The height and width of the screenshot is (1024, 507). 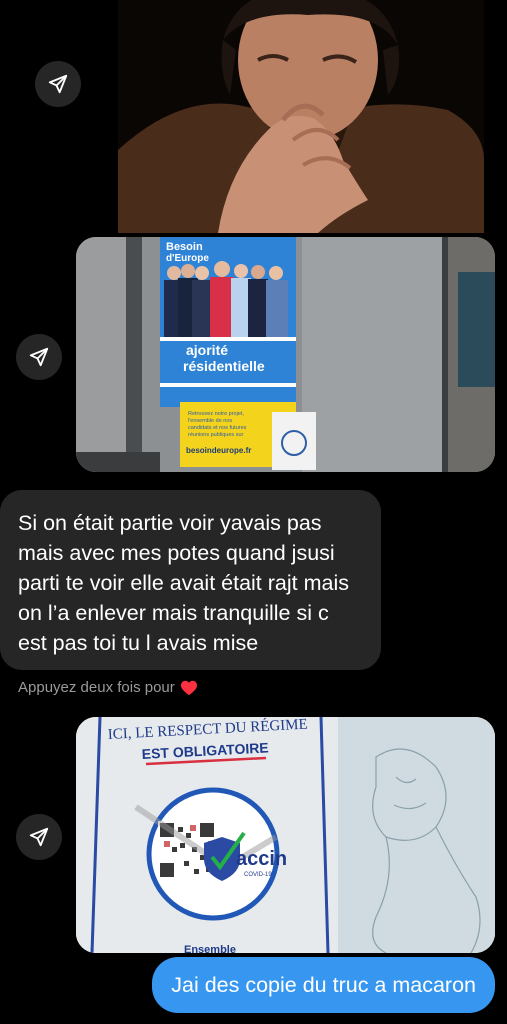 What do you see at coordinates (258, 875) in the screenshot?
I see `badge-sub: COVID-19` at bounding box center [258, 875].